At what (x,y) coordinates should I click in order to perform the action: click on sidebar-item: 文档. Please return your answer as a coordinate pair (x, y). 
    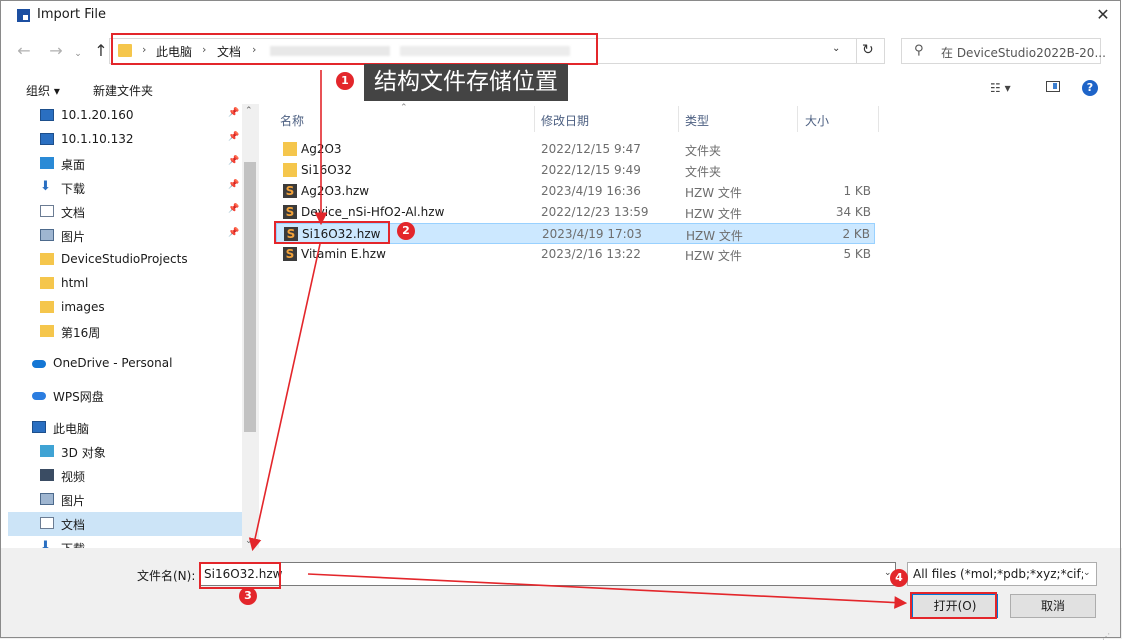
    Looking at the image, I should click on (125, 524).